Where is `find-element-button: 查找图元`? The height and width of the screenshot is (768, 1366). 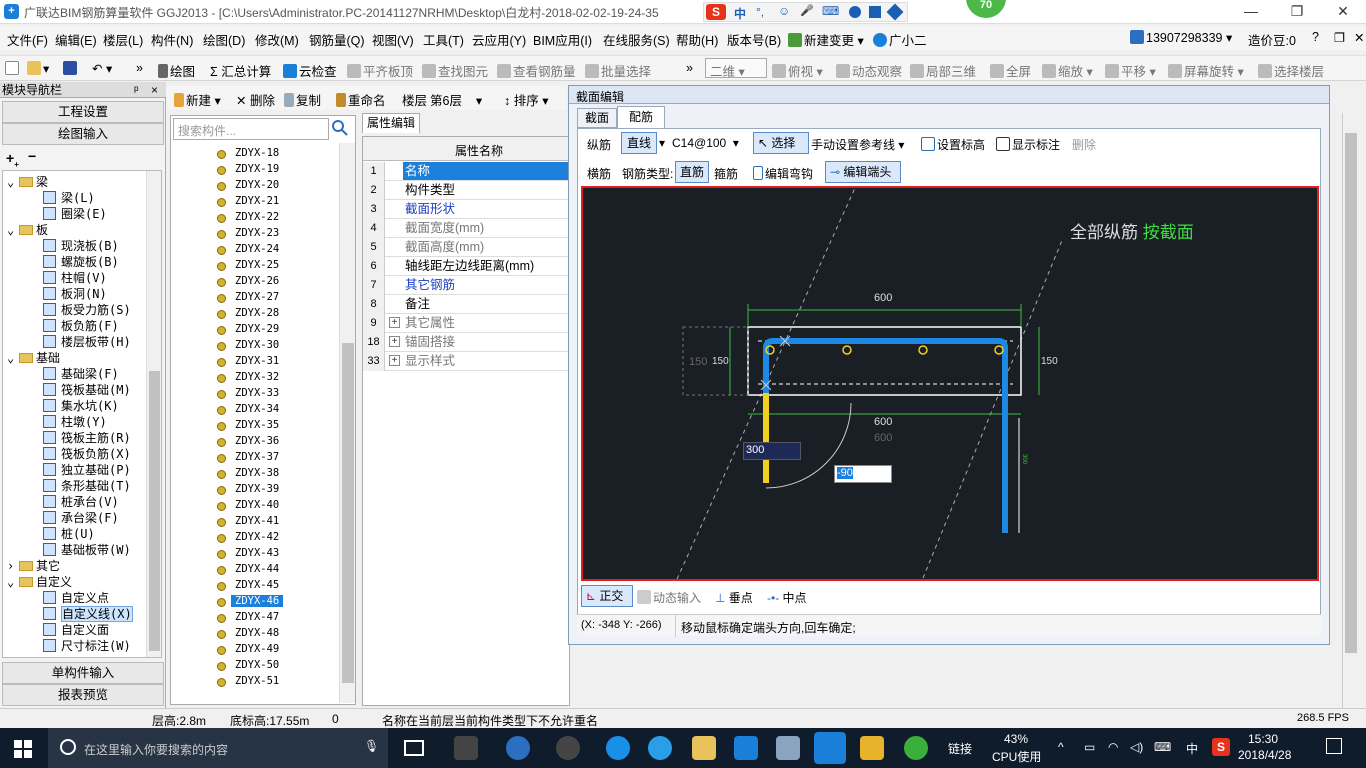
find-element-button: 查找图元 is located at coordinates (455, 70).